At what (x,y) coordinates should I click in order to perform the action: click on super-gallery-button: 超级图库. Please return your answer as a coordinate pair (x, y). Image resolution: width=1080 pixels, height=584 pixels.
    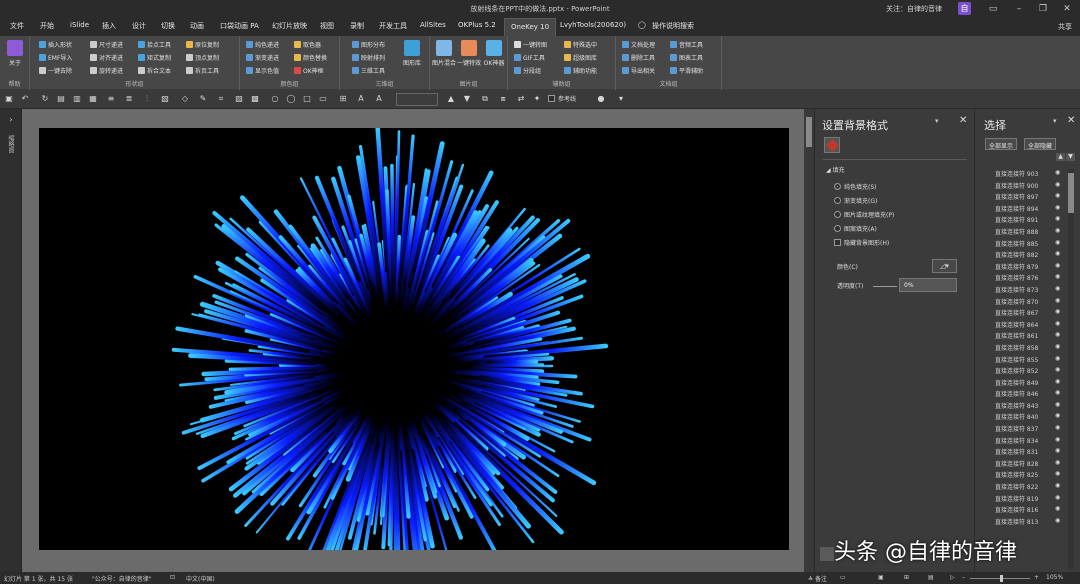
    Looking at the image, I should click on (580, 57).